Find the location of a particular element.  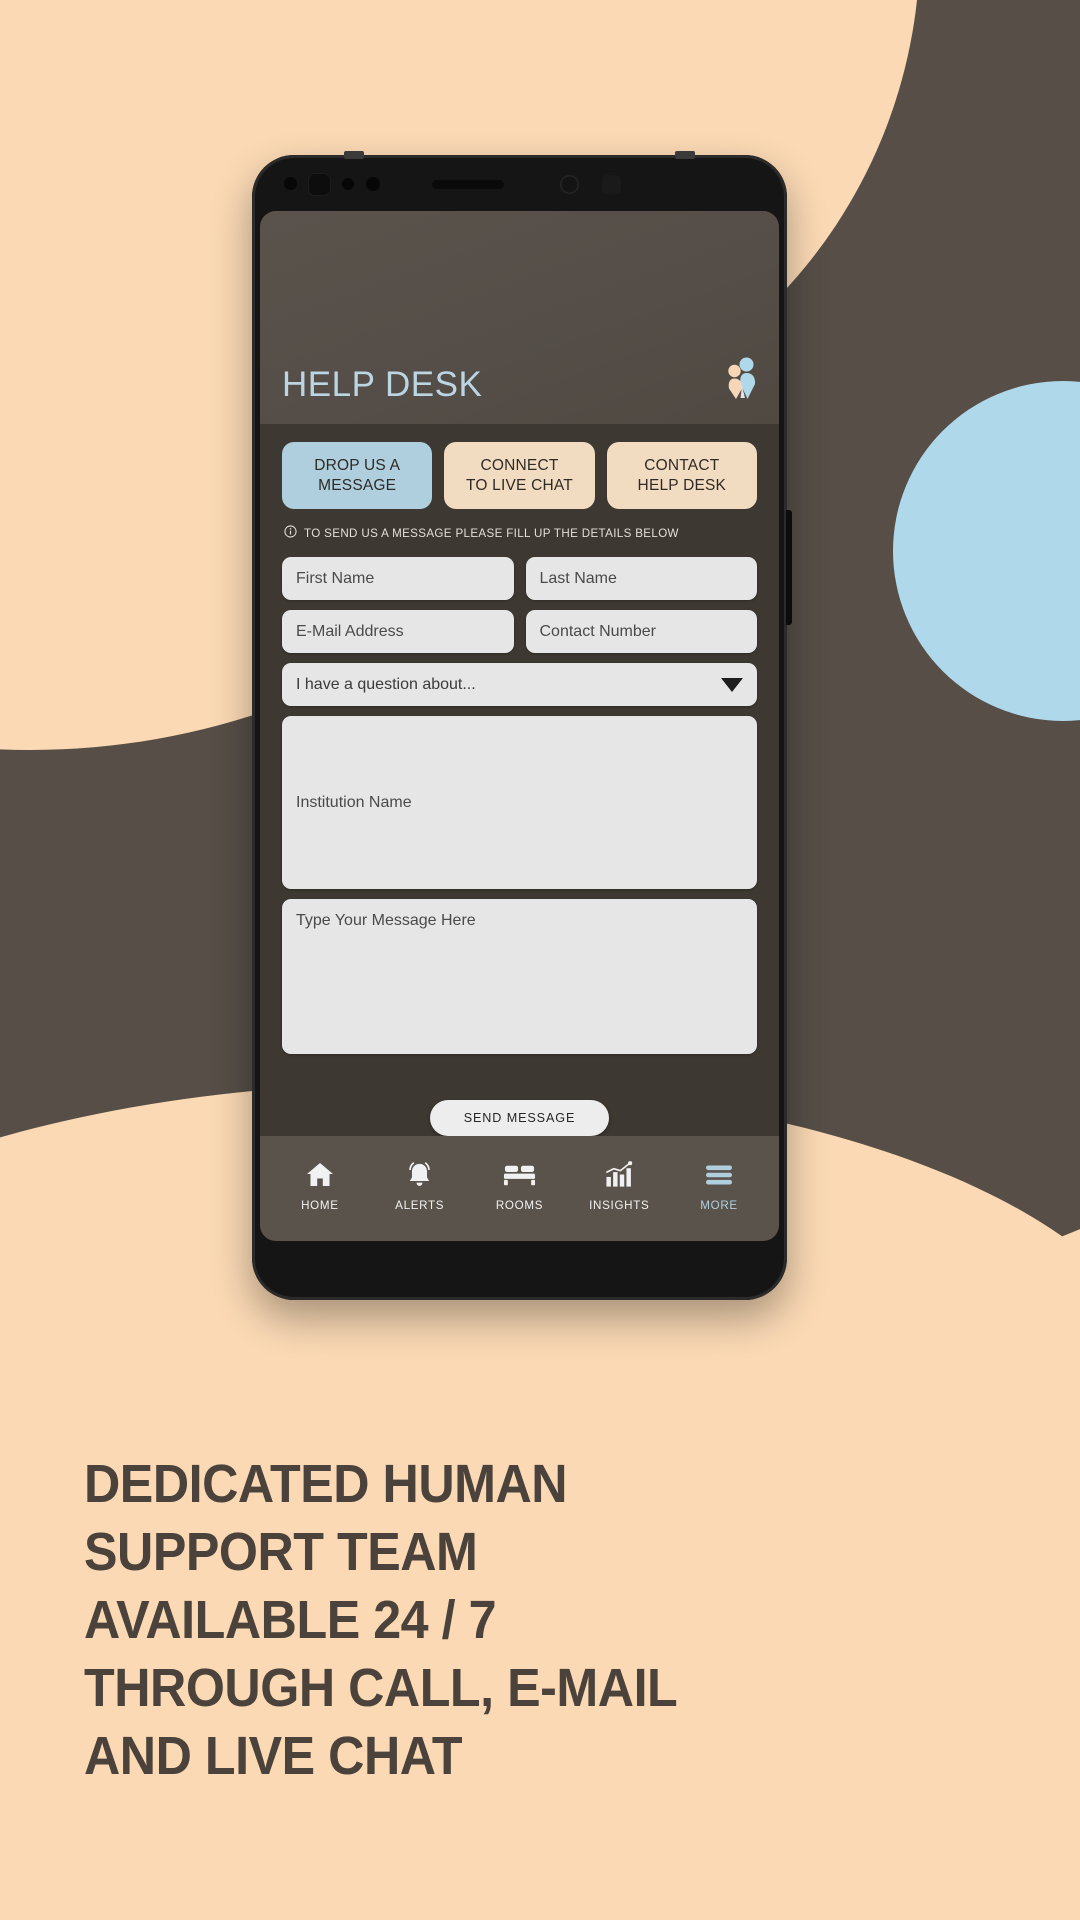

headline-line-5: AND LIVE CHAT is located at coordinates (273, 1756).